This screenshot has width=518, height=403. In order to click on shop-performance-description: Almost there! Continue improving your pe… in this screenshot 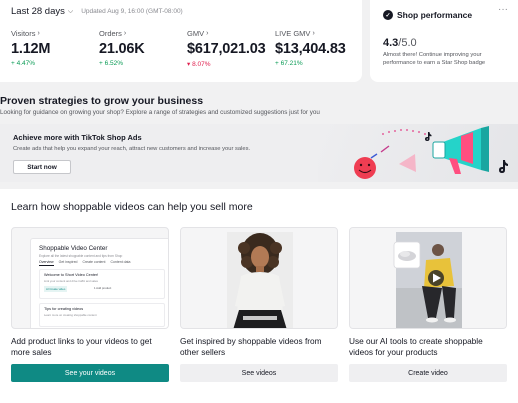, I will do `click(434, 59)`.